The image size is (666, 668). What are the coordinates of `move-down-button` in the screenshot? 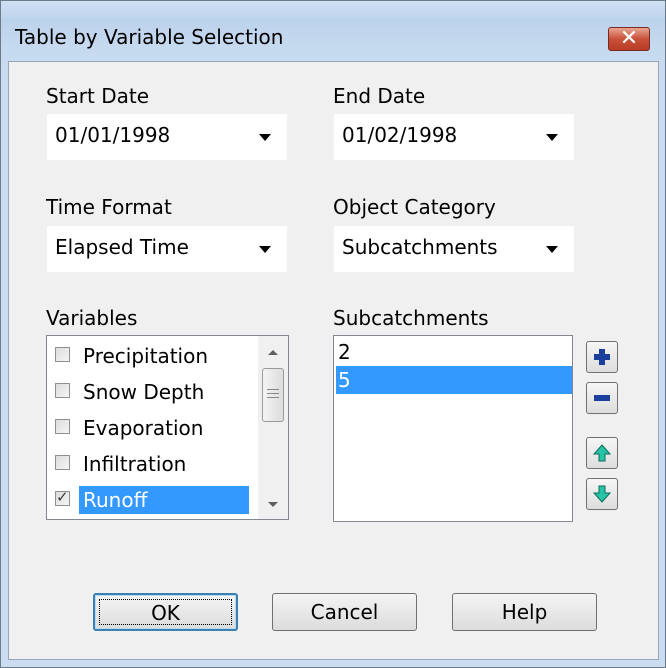 It's located at (602, 494).